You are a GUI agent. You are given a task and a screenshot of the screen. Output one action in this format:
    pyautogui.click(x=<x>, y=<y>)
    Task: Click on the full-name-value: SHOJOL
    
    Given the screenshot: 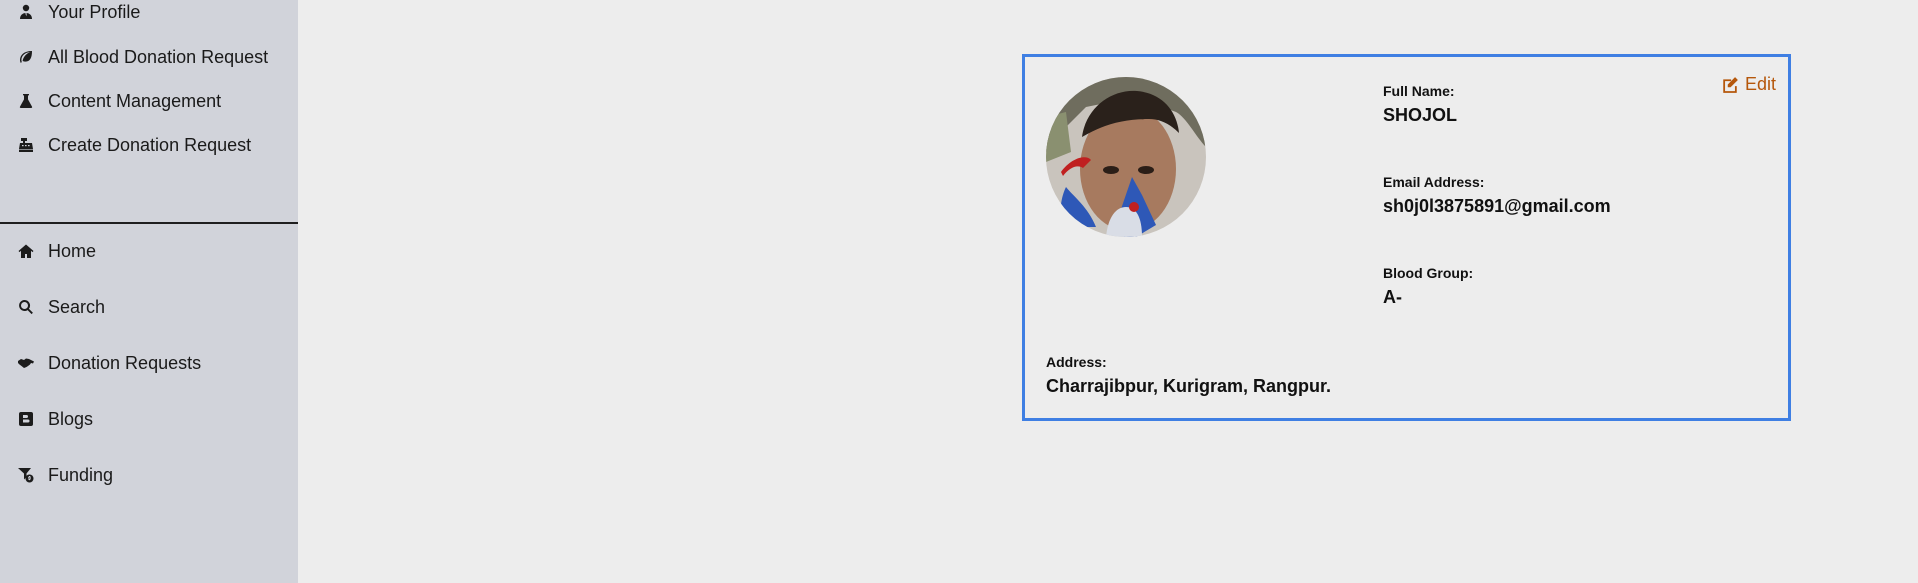 What is the action you would take?
    pyautogui.click(x=1420, y=115)
    